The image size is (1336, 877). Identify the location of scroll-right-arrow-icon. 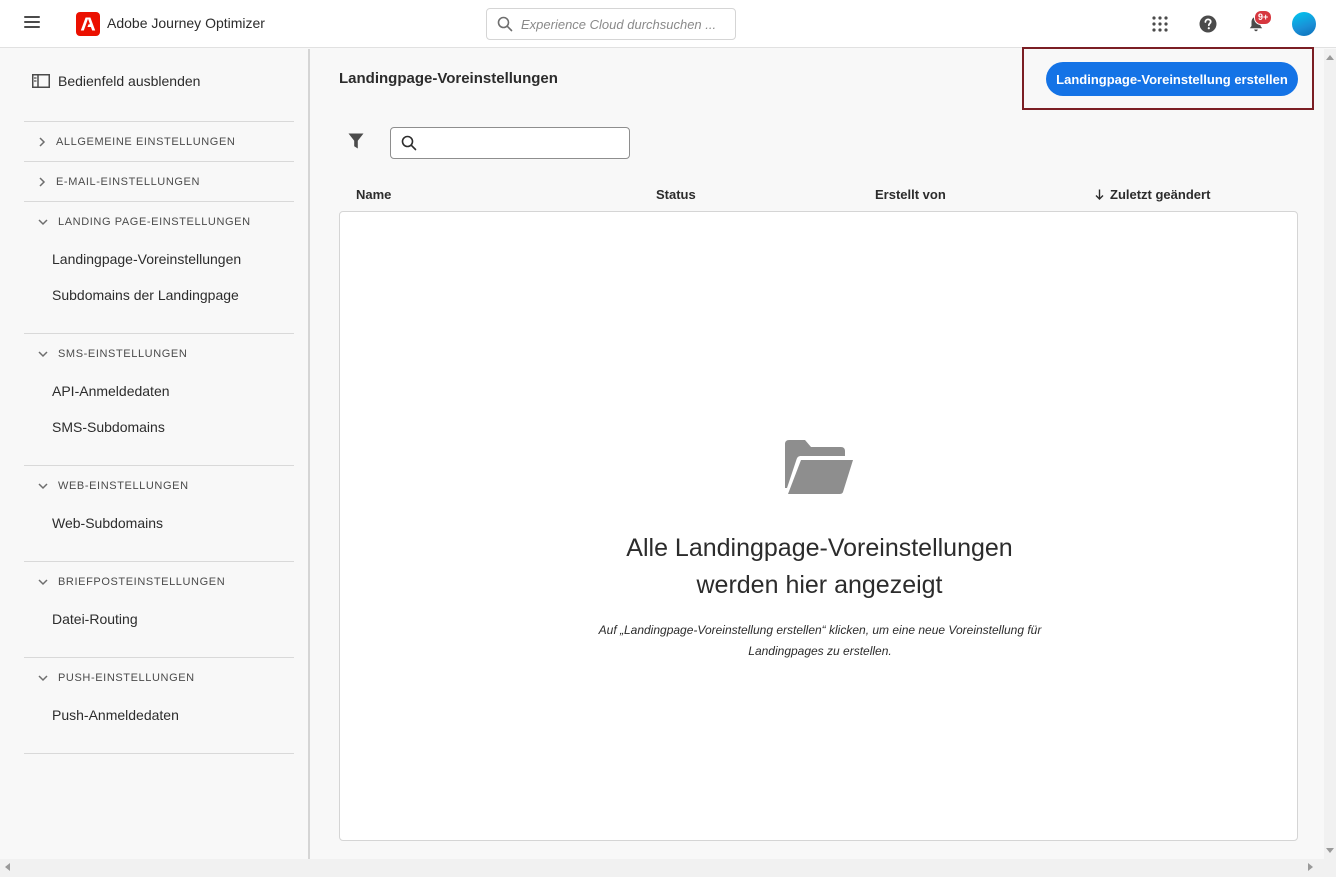
(1310, 867).